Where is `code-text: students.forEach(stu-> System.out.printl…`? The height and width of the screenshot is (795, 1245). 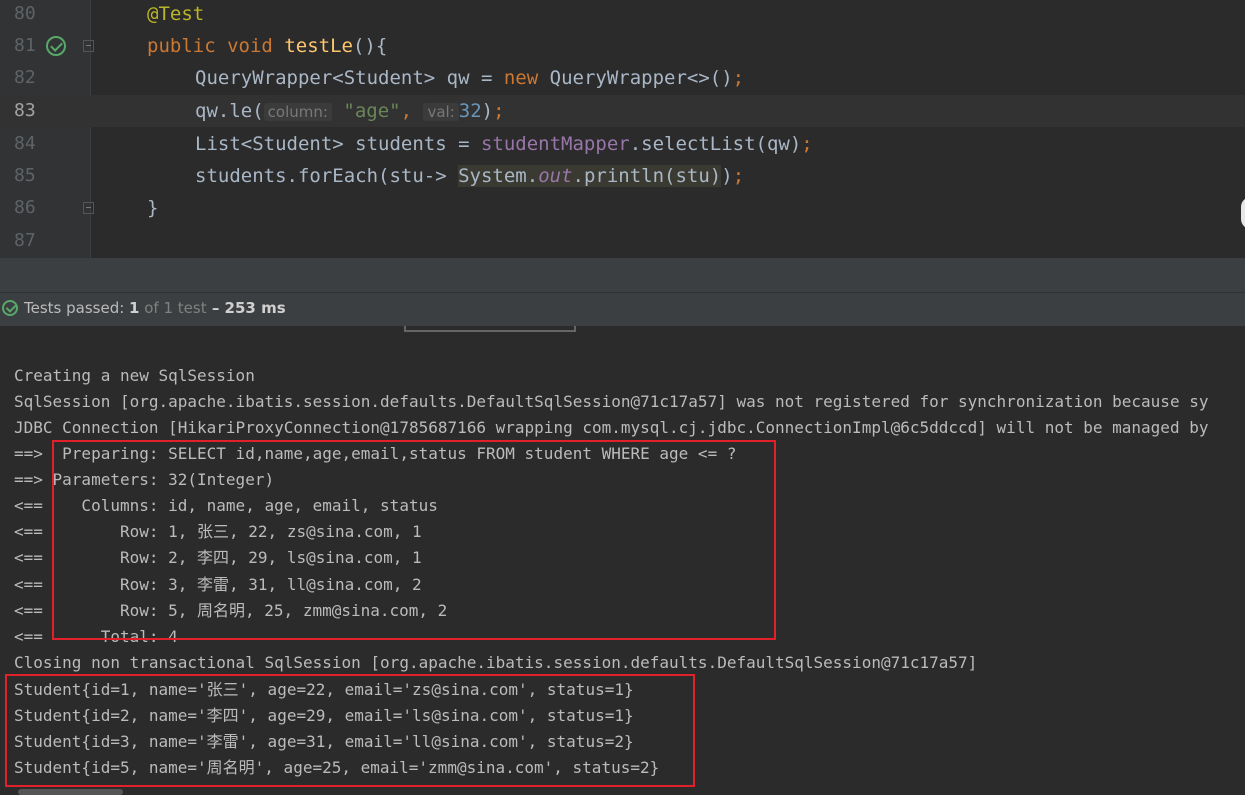
code-text: students.forEach(stu-> System.out.printl… is located at coordinates (469, 176).